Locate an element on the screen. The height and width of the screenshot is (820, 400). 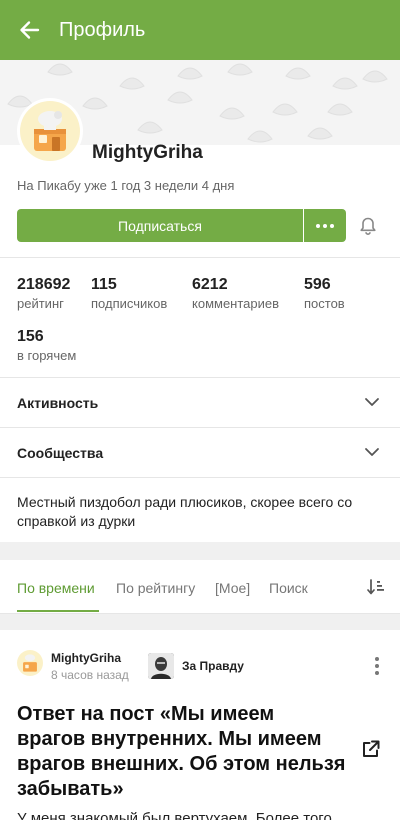
more-button is located at coordinates (325, 225).